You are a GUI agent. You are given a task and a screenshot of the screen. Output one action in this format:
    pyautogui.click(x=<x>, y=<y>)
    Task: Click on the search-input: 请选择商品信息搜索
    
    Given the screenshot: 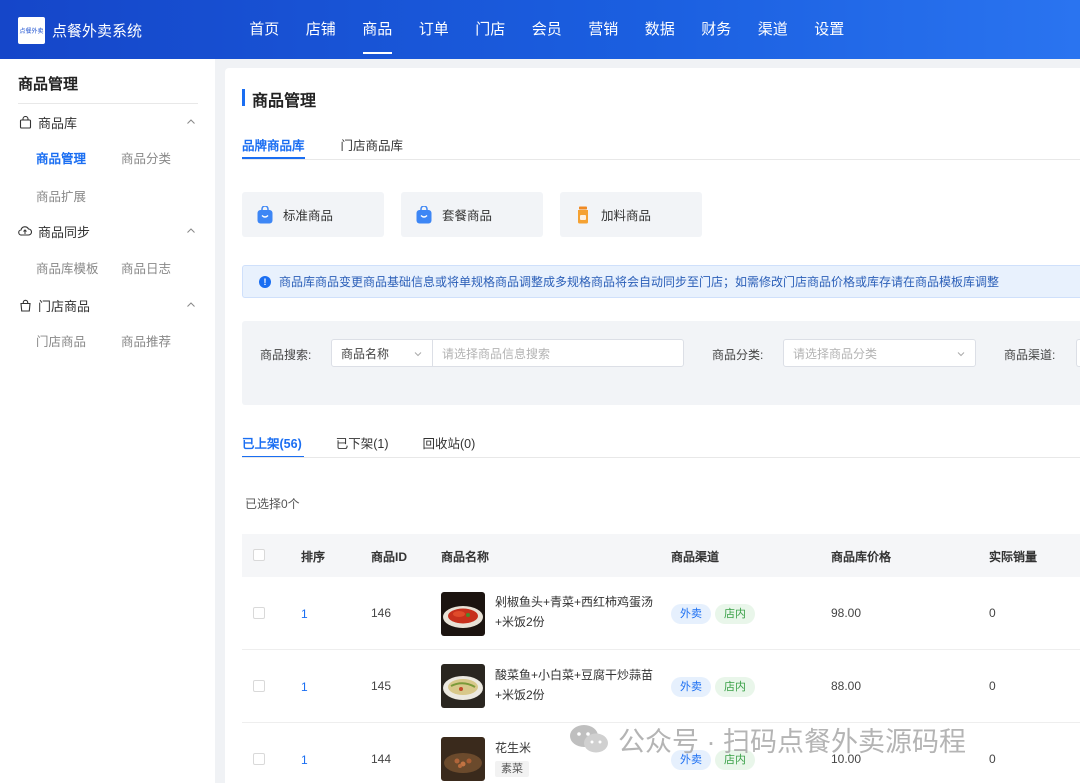 What is the action you would take?
    pyautogui.click(x=558, y=353)
    